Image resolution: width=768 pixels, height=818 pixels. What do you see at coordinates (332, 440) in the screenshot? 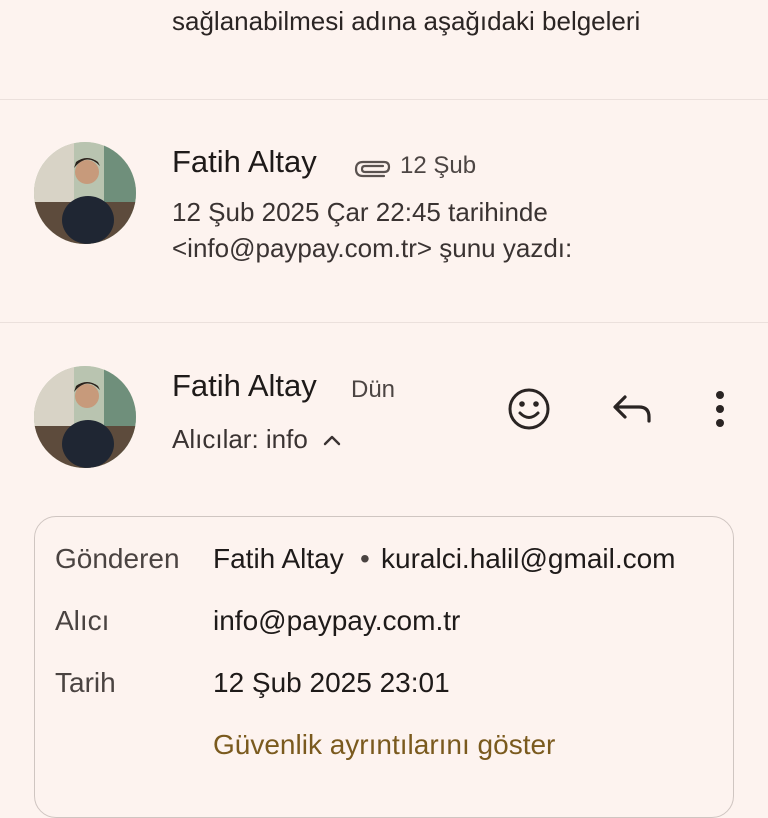
I see `chevron-up-icon` at bounding box center [332, 440].